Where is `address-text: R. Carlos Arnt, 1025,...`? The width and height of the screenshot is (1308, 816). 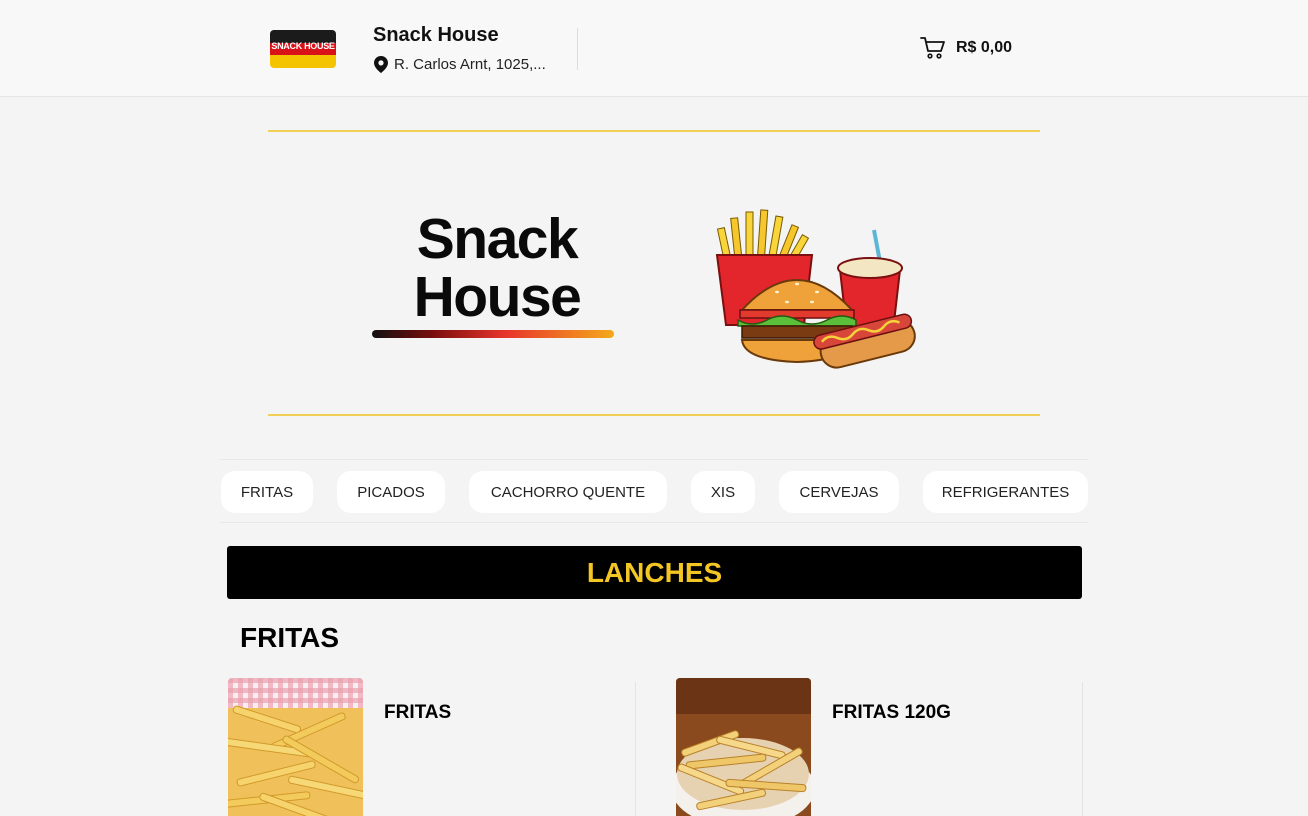
address-text: R. Carlos Arnt, 1025,... is located at coordinates (470, 64).